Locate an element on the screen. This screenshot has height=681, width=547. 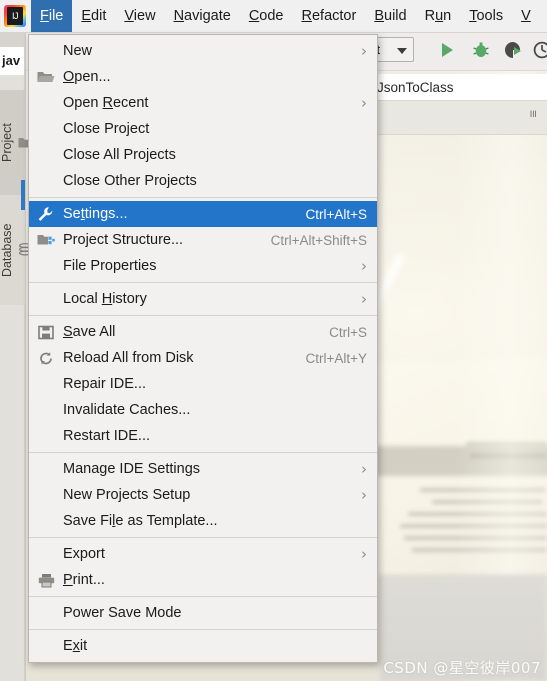
menubar-item-build: Build is located at coordinates (390, 16).